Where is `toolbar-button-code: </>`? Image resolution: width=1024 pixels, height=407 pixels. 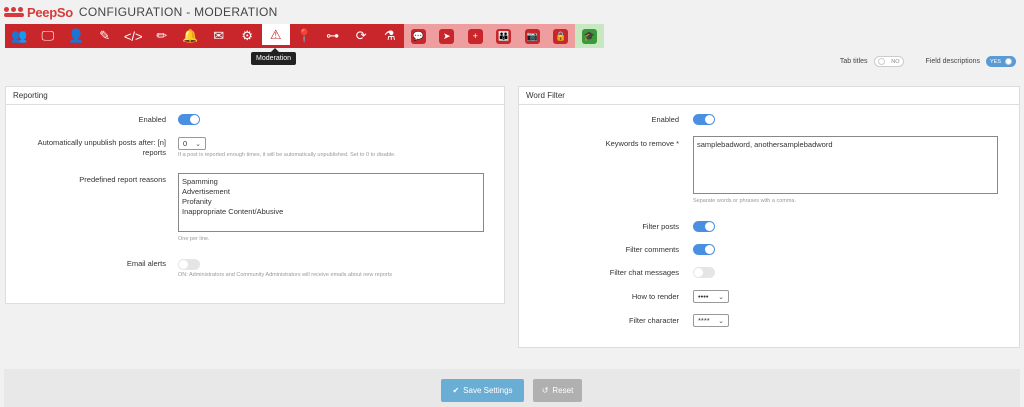
toolbar-button-code: </> is located at coordinates (133, 36).